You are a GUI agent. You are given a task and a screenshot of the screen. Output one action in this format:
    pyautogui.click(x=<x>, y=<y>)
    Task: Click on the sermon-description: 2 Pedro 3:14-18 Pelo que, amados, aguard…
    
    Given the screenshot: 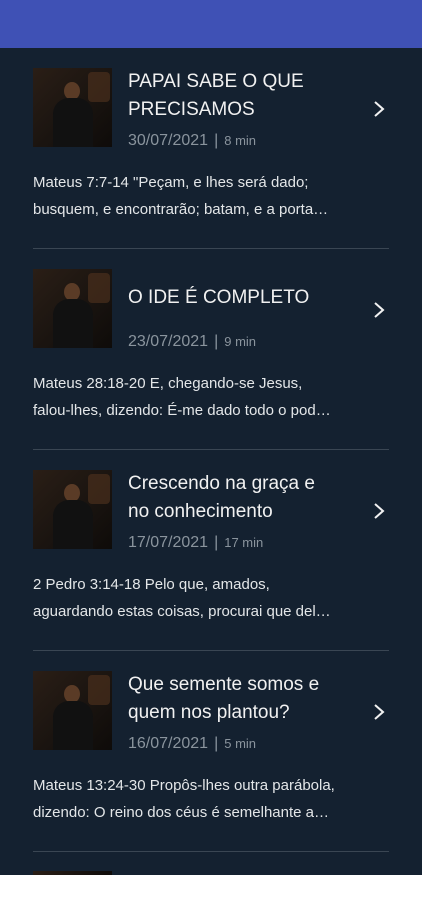 What is the action you would take?
    pyautogui.click(x=182, y=598)
    